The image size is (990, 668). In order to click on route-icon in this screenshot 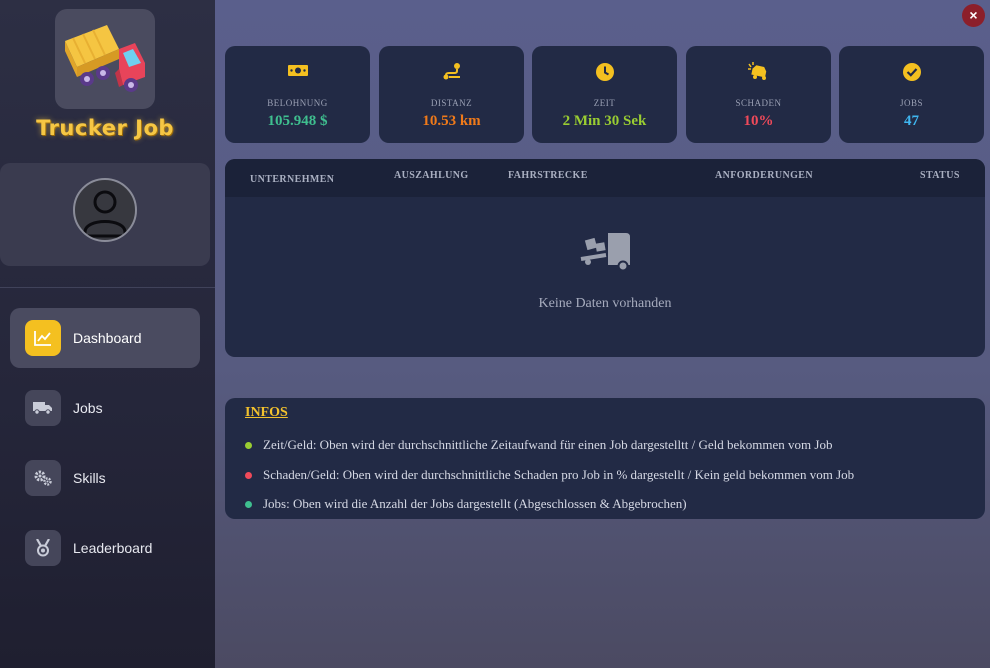, I will do `click(451, 72)`.